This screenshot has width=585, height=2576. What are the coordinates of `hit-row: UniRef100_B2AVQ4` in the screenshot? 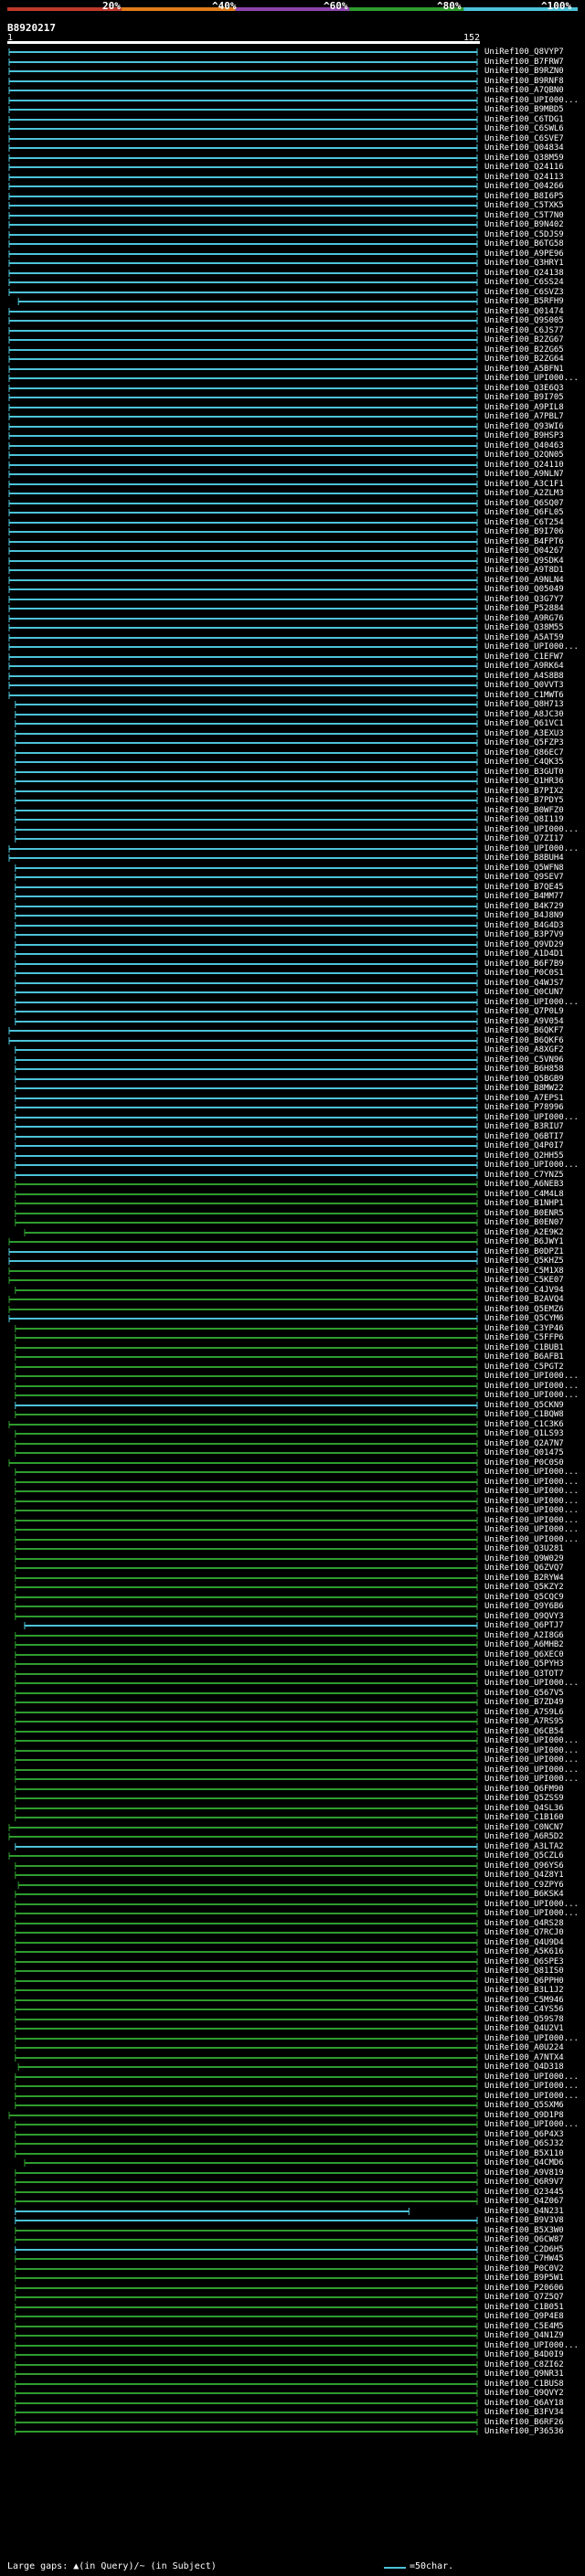 It's located at (293, 1299).